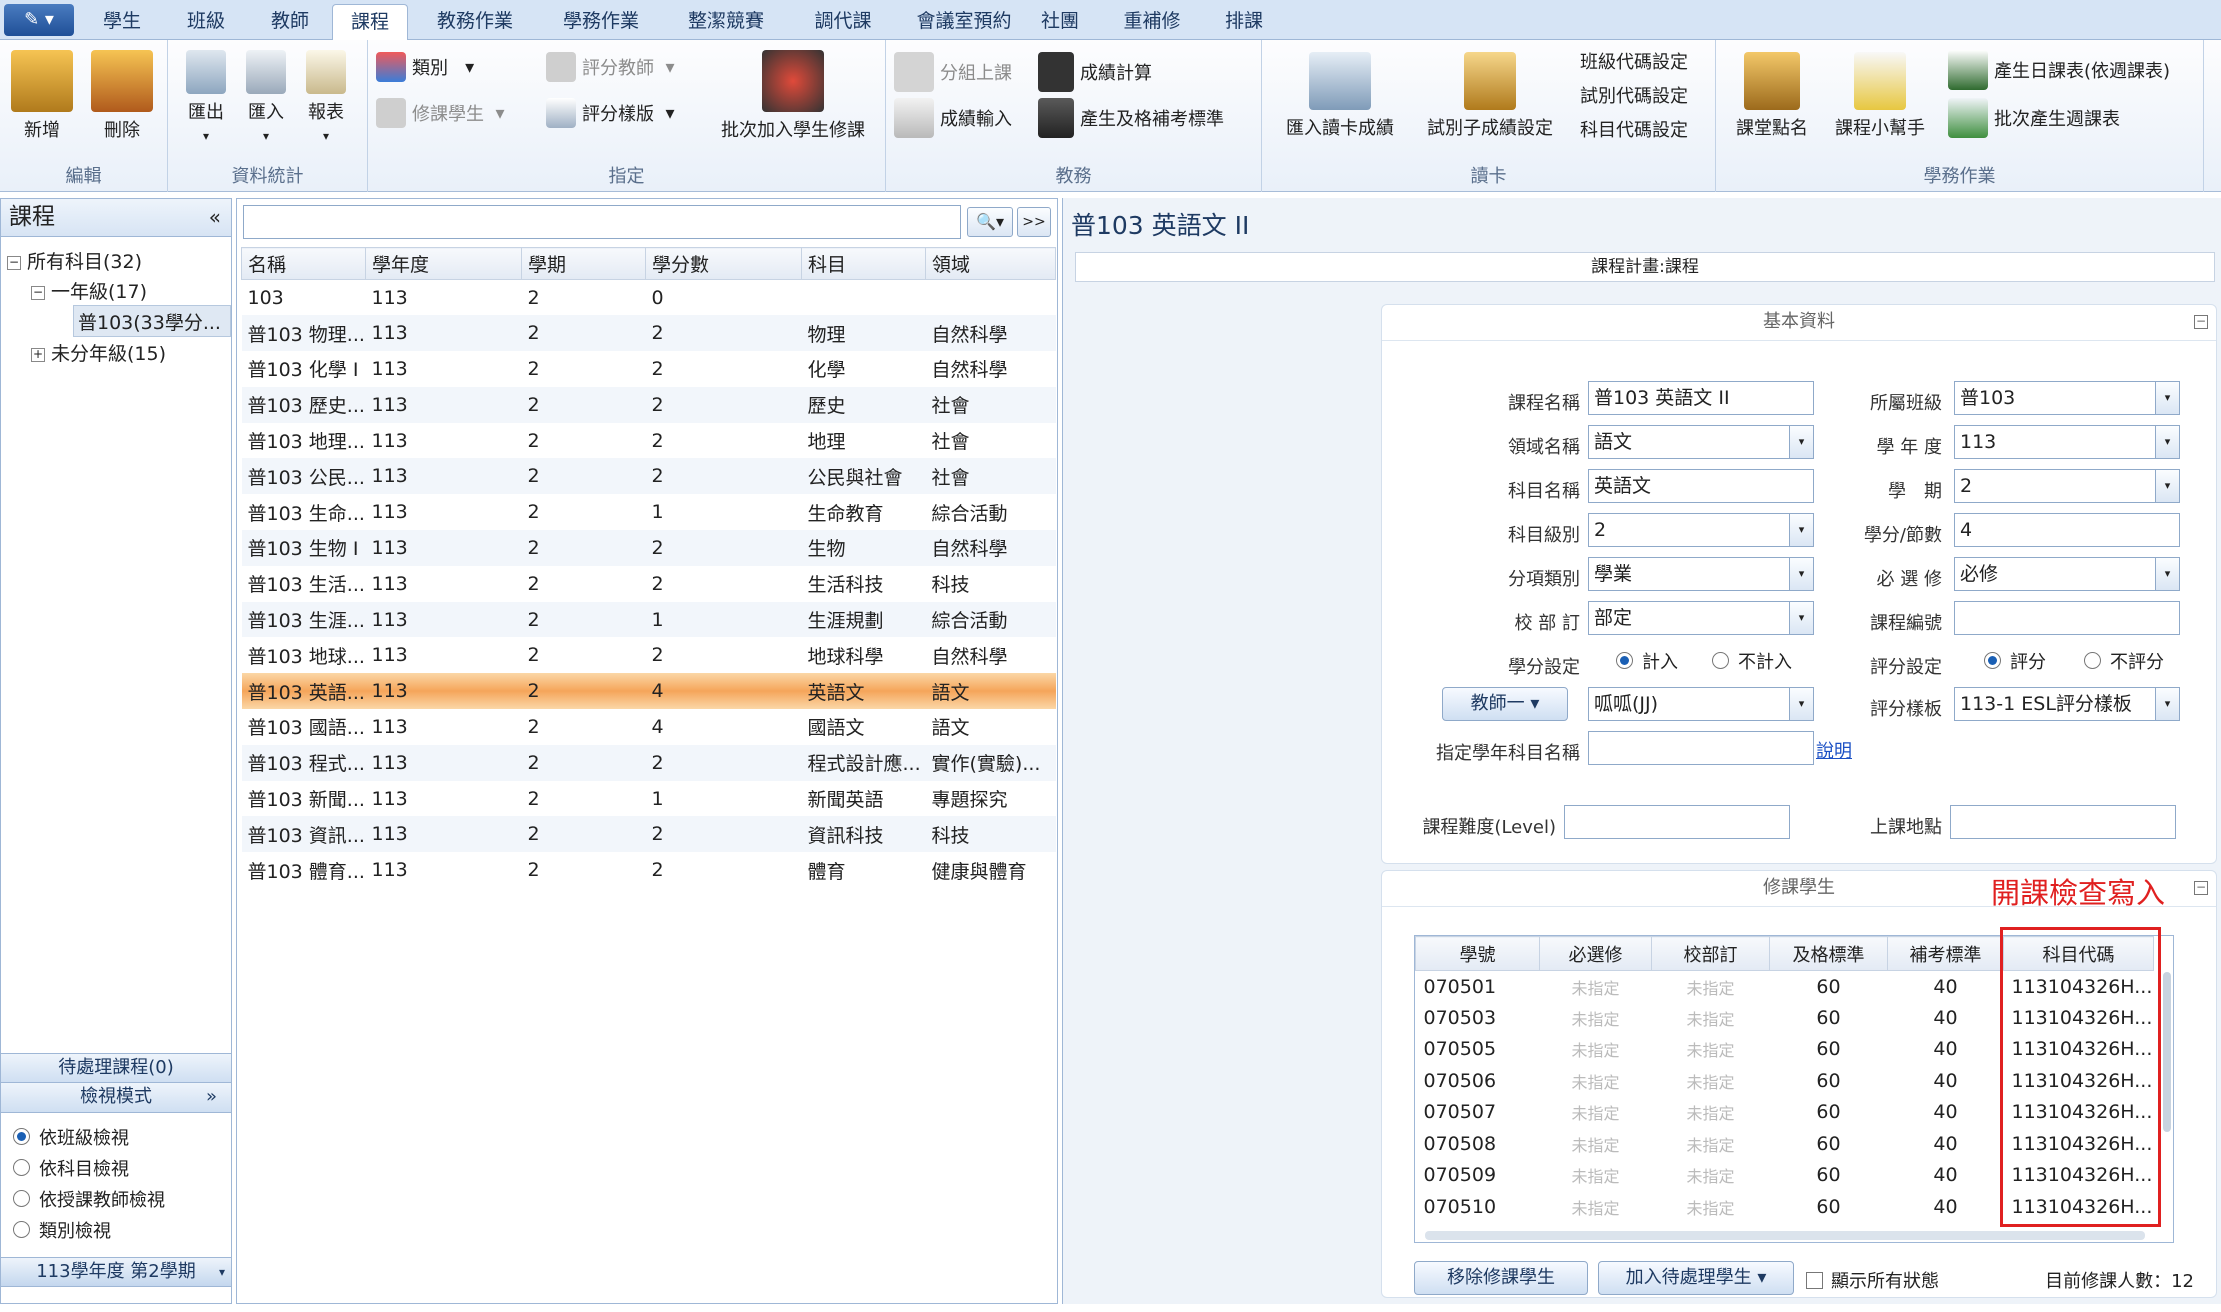 This screenshot has height=1312, width=2221. I want to click on column-header: 校部訂, so click(1710, 953).